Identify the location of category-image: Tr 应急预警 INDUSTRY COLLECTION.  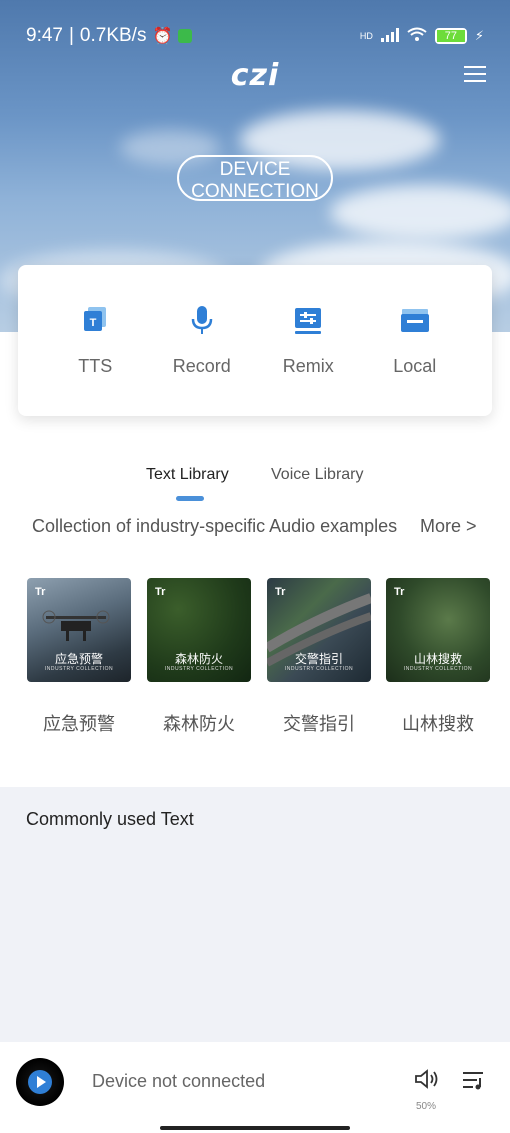
(79, 630).